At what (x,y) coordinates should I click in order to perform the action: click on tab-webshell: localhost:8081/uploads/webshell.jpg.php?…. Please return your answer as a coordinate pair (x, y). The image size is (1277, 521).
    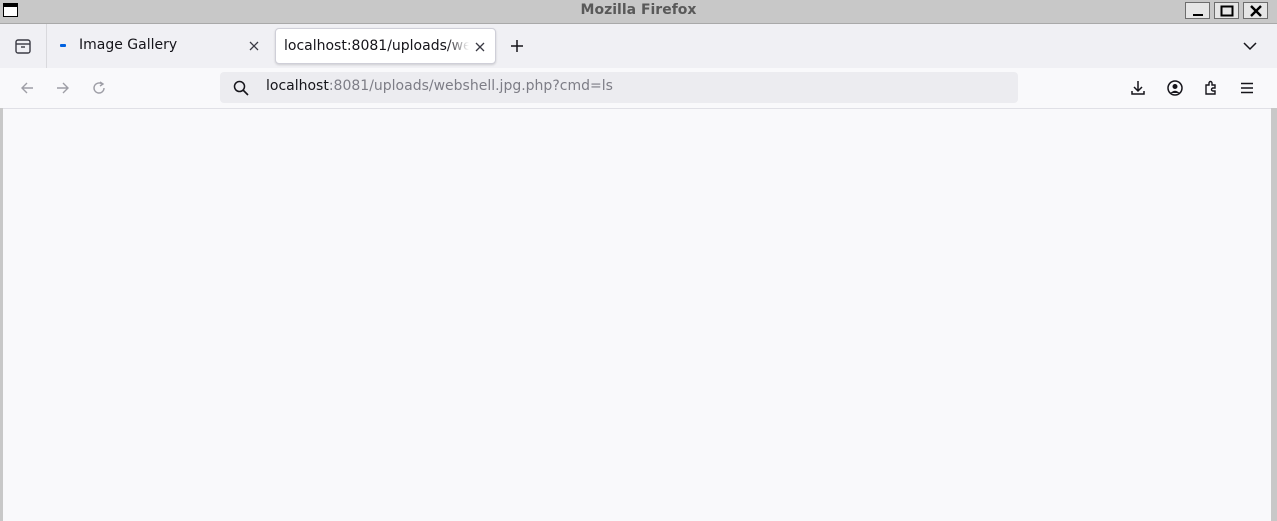
    Looking at the image, I should click on (385, 46).